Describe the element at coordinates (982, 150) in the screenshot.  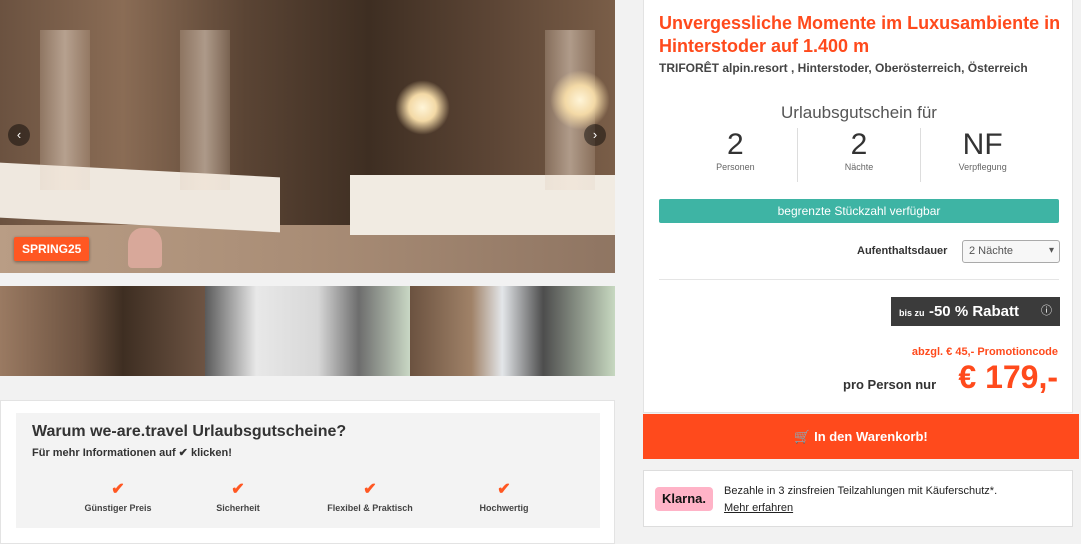
I see `stat-board: NF Verpflegung` at that location.